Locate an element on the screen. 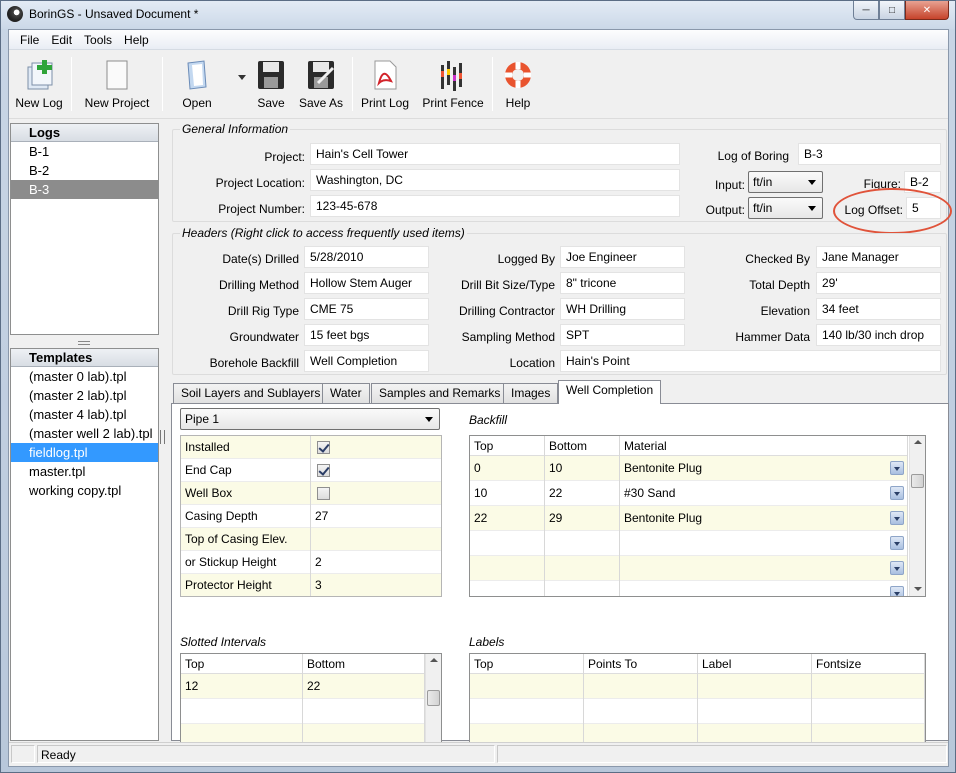 The image size is (956, 773). dates-drilled-field: 5/28/2010 is located at coordinates (366, 257).